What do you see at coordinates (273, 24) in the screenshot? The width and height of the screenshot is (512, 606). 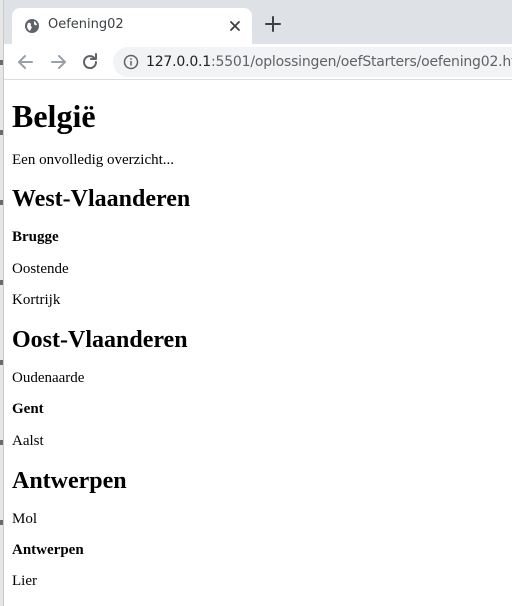 I see `plus-icon` at bounding box center [273, 24].